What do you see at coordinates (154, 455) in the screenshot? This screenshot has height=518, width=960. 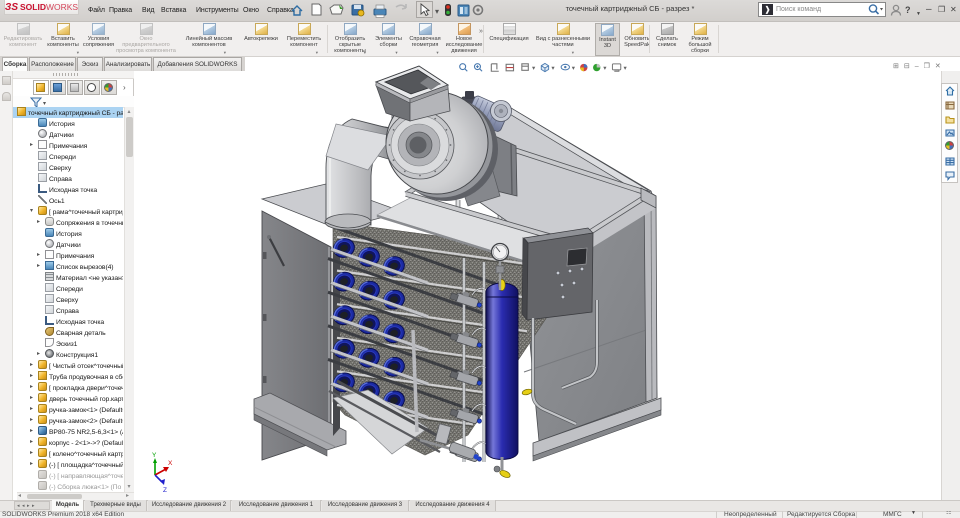 I see `svg-text: Y` at bounding box center [154, 455].